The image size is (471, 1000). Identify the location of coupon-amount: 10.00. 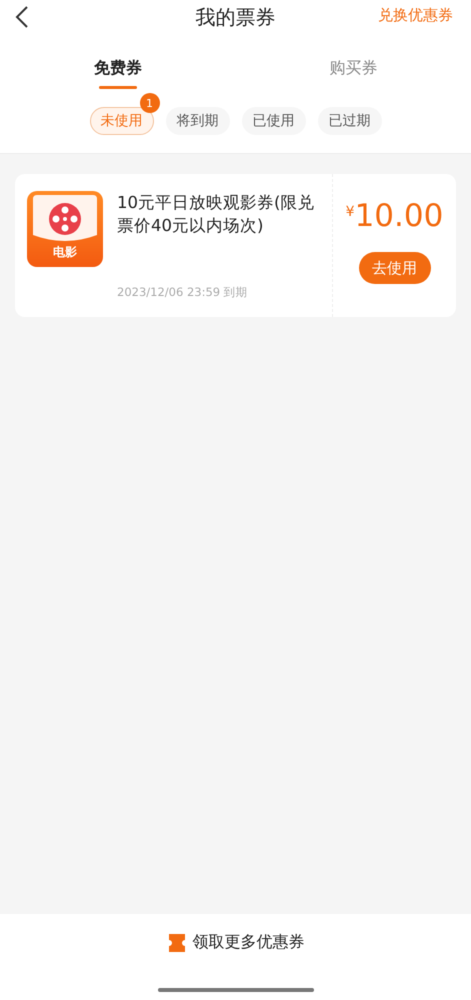
(399, 216).